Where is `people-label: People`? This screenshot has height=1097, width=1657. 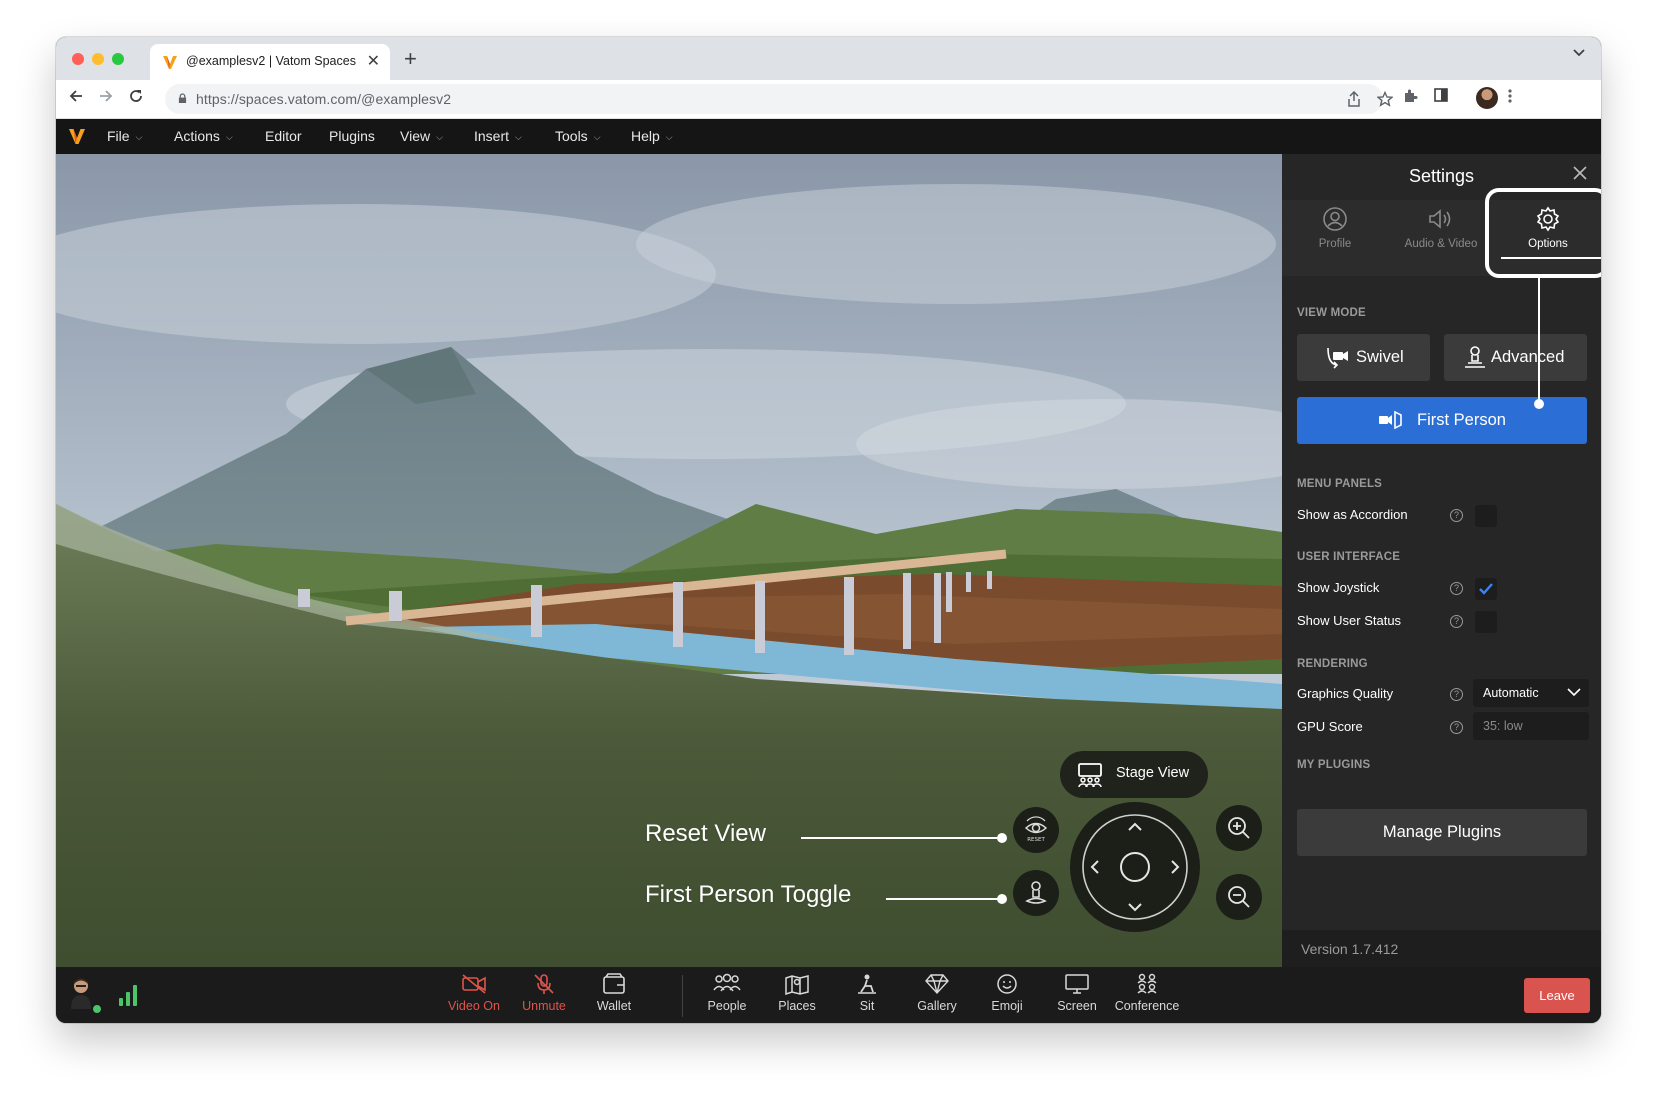 people-label: People is located at coordinates (727, 1006).